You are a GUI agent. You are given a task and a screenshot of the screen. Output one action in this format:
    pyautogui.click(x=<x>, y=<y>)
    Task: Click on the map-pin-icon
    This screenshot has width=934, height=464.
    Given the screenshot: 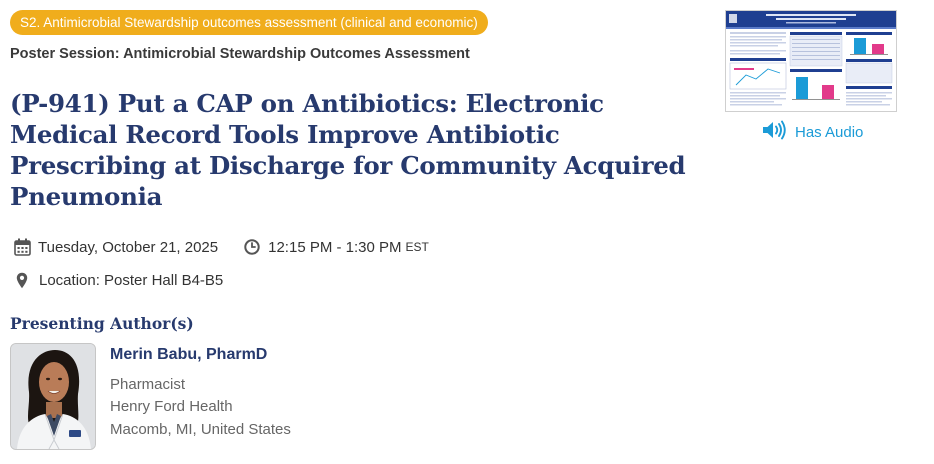 What is the action you would take?
    pyautogui.click(x=22, y=280)
    